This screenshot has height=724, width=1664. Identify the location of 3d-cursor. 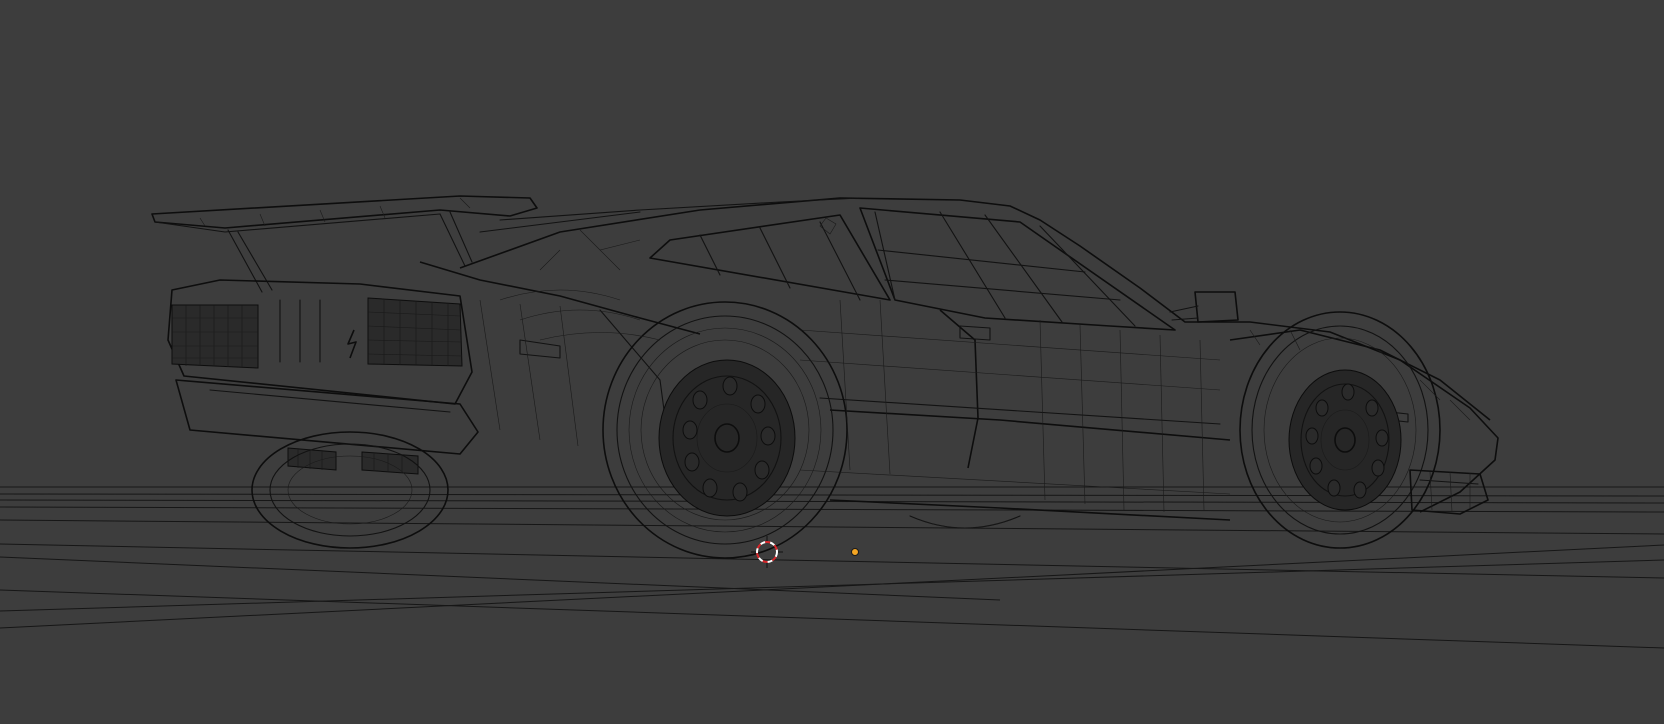
(767, 552).